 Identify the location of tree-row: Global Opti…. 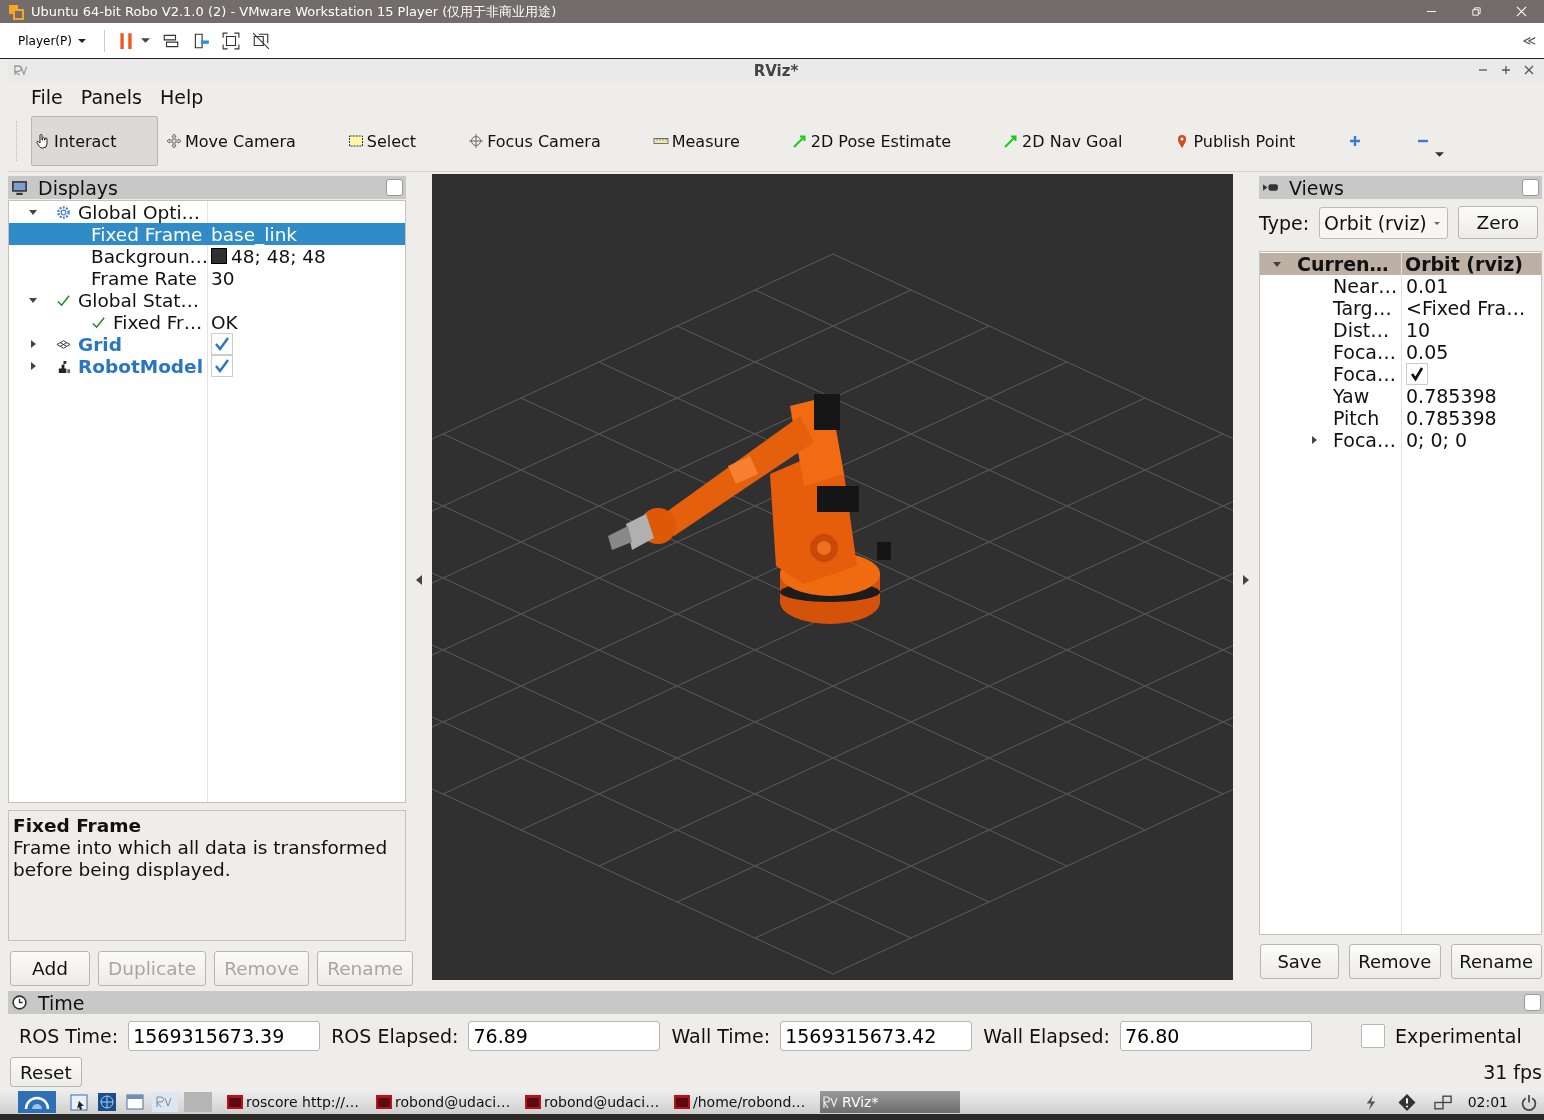
(207, 212).